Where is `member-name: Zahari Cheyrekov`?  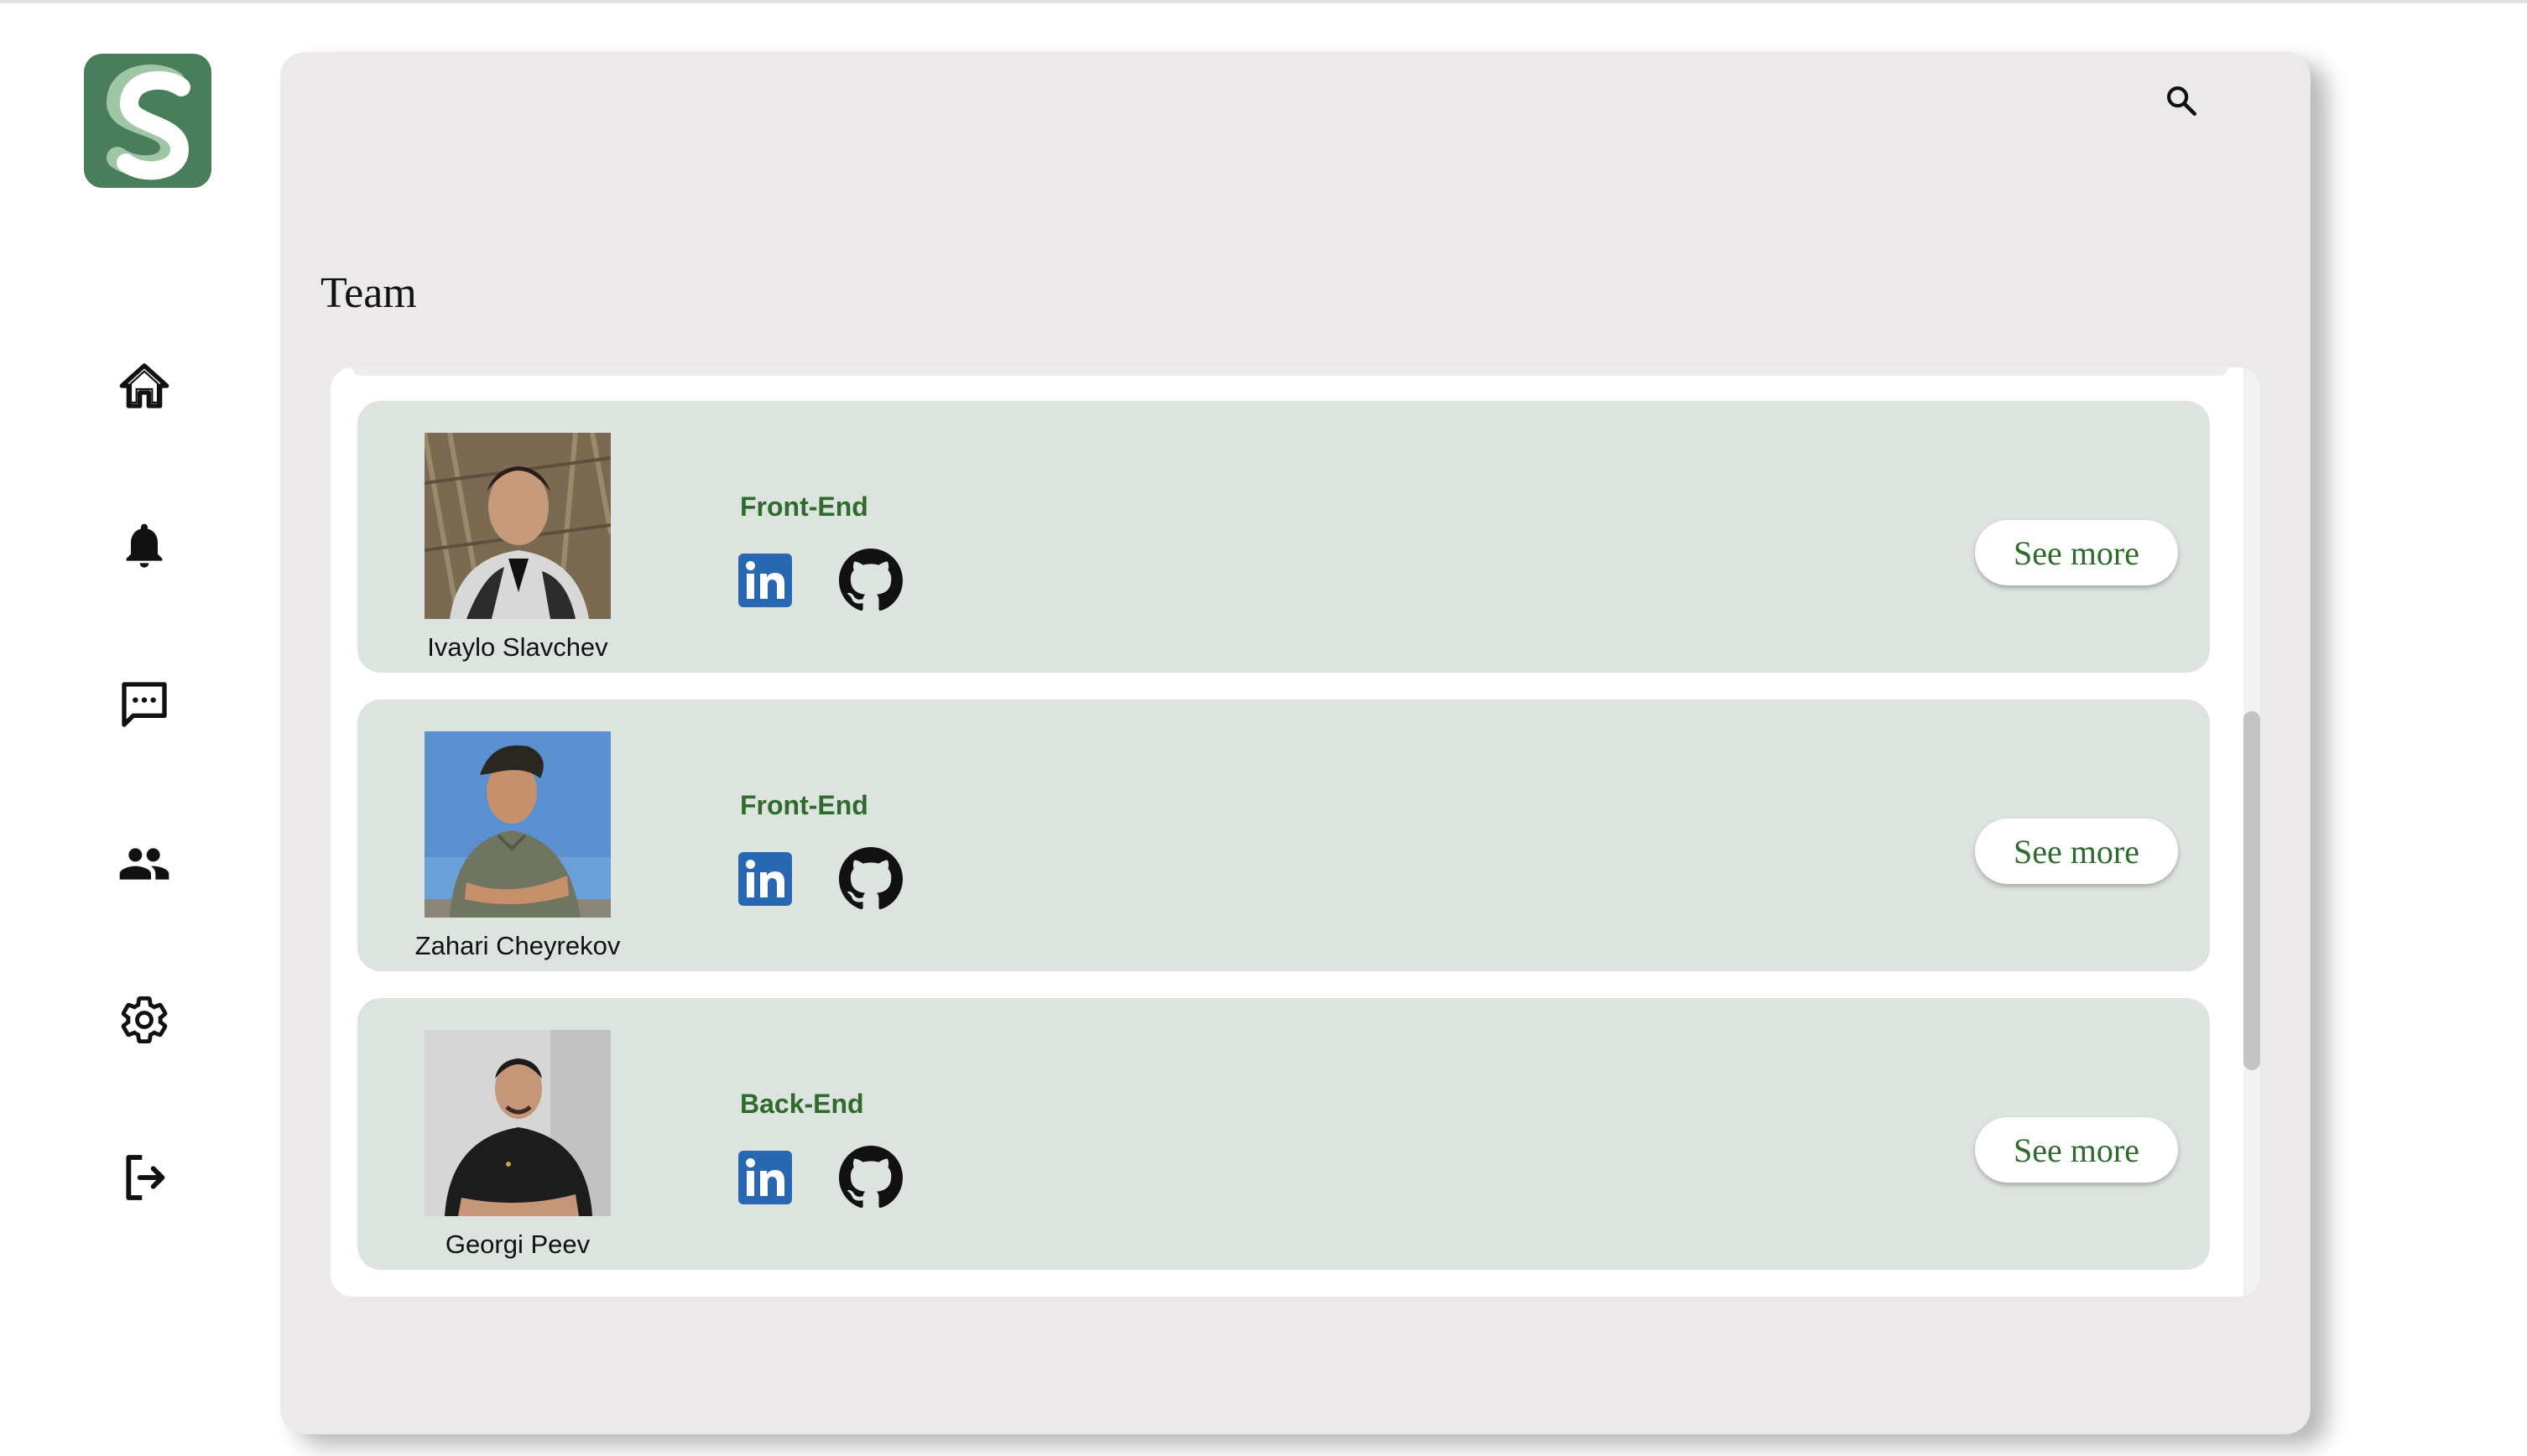 member-name: Zahari Cheyrekov is located at coordinates (517, 945).